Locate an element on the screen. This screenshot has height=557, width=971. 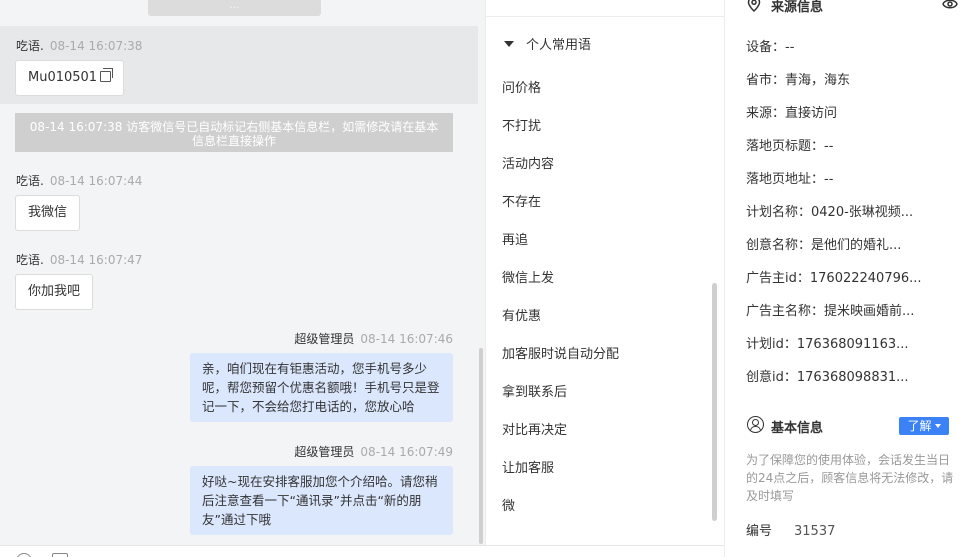
phrase-group-header: 个人常用语 is located at coordinates (547, 43).